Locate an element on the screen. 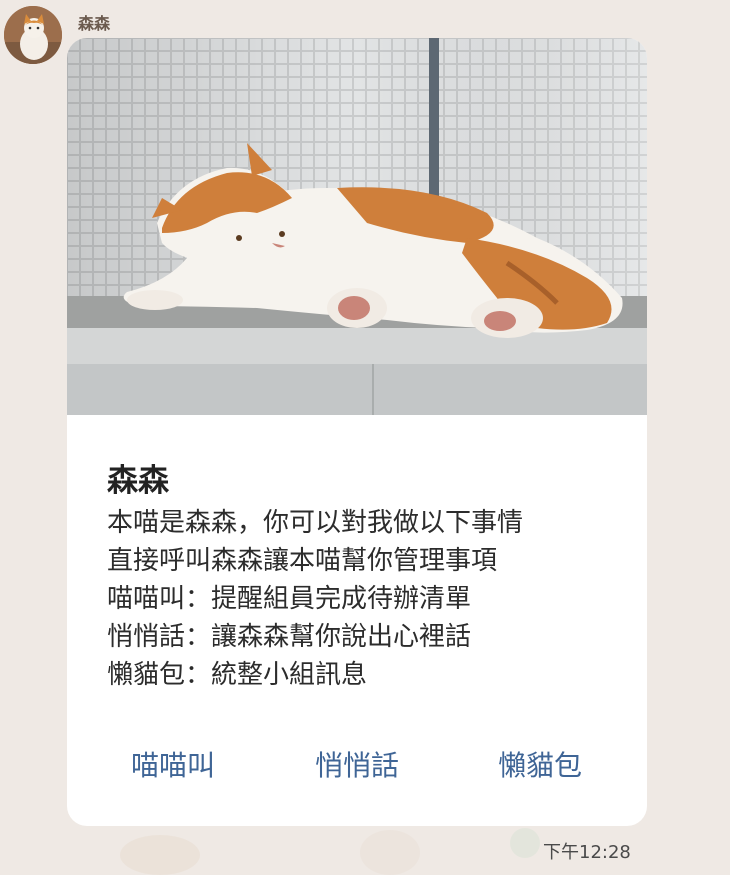 The width and height of the screenshot is (730, 875). card-title: 森森 is located at coordinates (138, 481).